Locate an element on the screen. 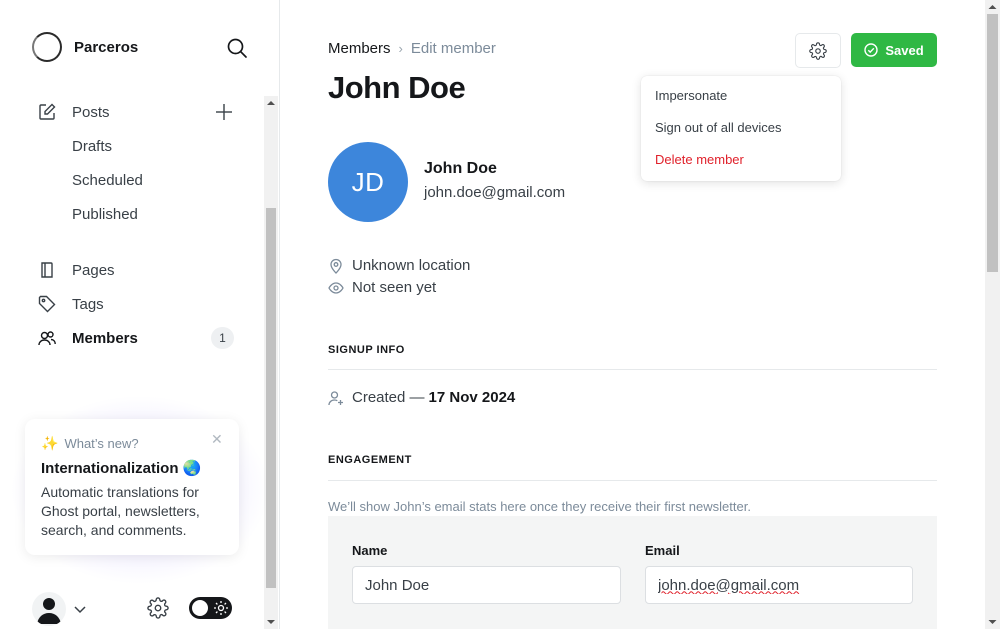 The width and height of the screenshot is (1000, 629). email-field is located at coordinates (779, 585).